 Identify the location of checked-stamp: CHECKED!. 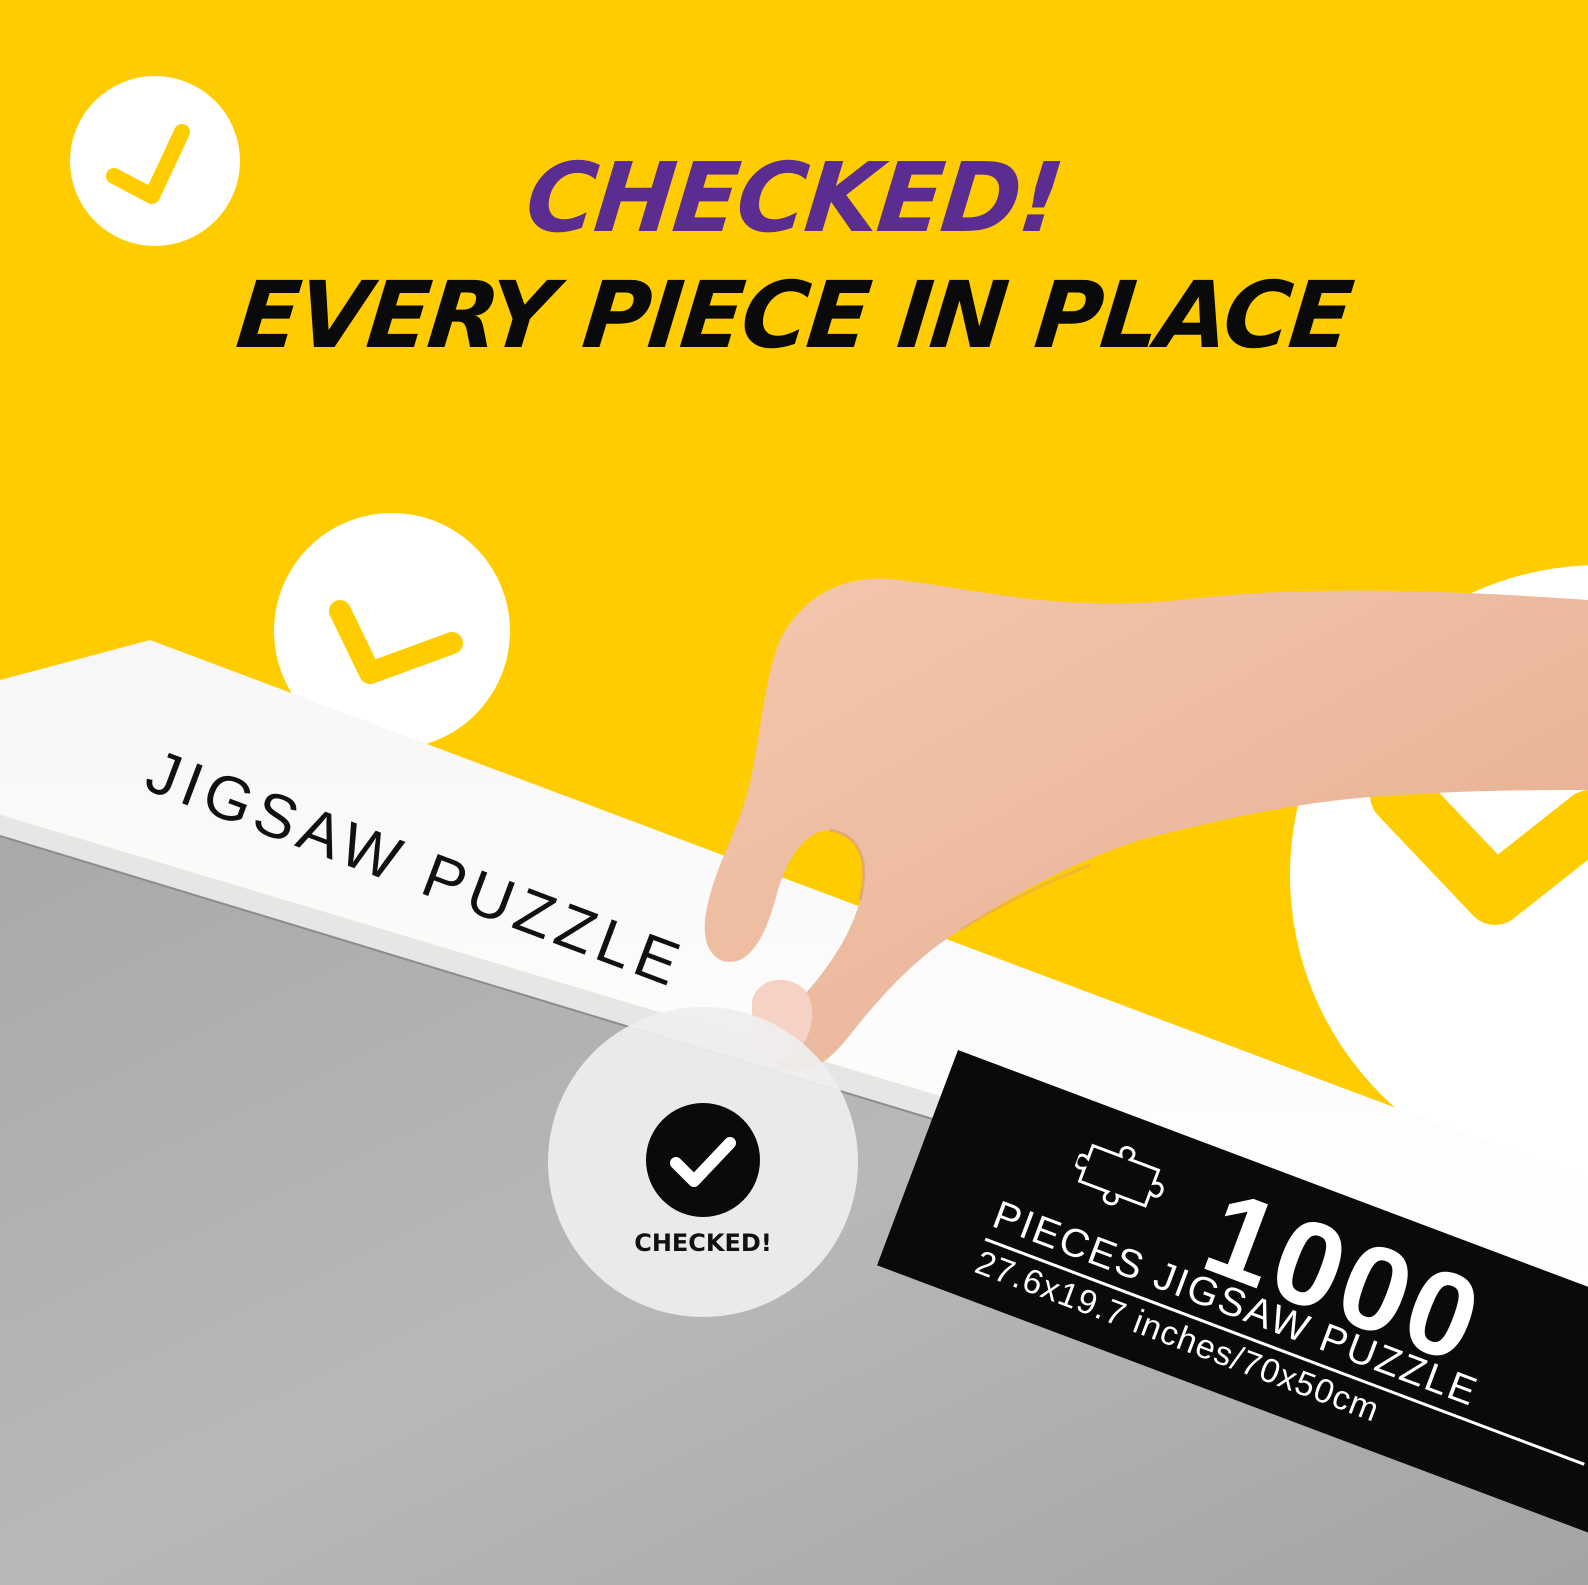
(703, 1162).